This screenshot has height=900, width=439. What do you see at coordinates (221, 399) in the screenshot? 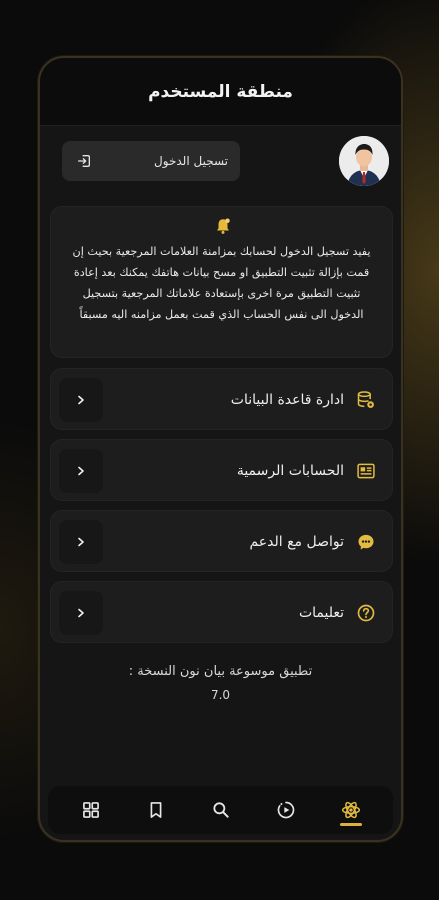
I see `menu-item-database: ادارة قاعدة البيانات` at bounding box center [221, 399].